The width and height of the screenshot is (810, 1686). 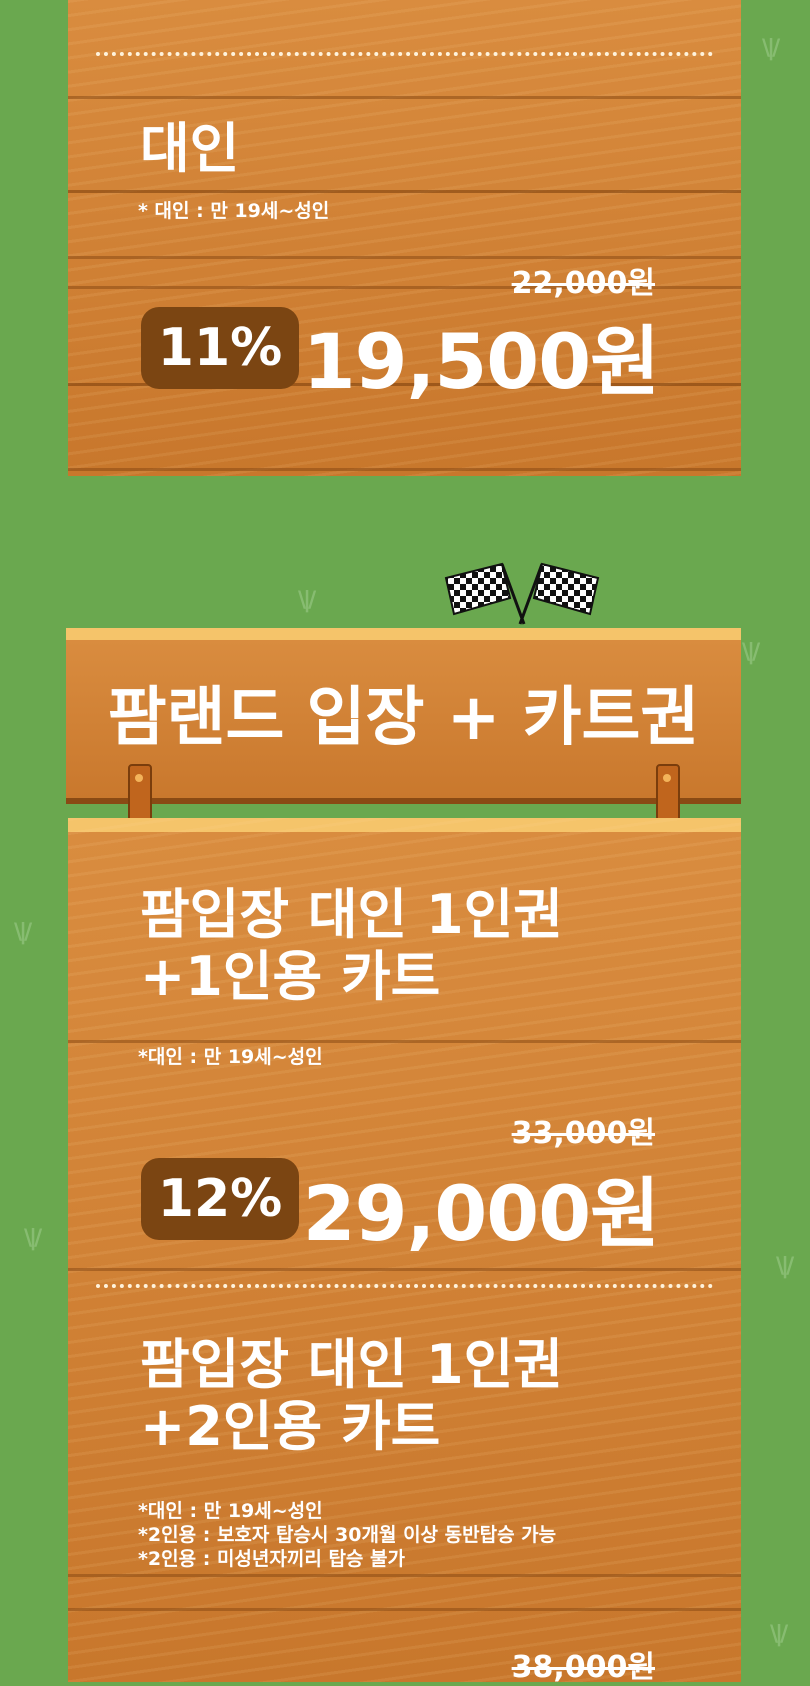 What do you see at coordinates (220, 1199) in the screenshot?
I see `discount-badge: 12%` at bounding box center [220, 1199].